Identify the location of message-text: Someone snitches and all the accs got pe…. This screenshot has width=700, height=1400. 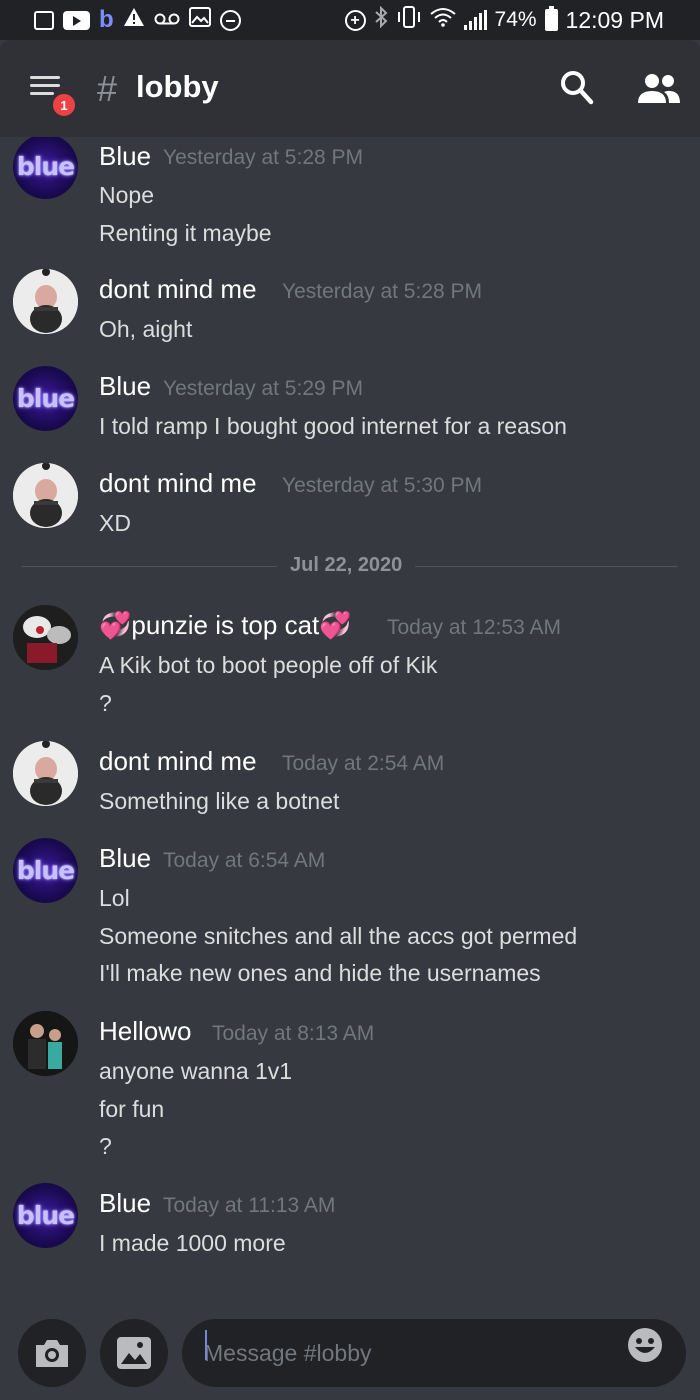
(338, 936).